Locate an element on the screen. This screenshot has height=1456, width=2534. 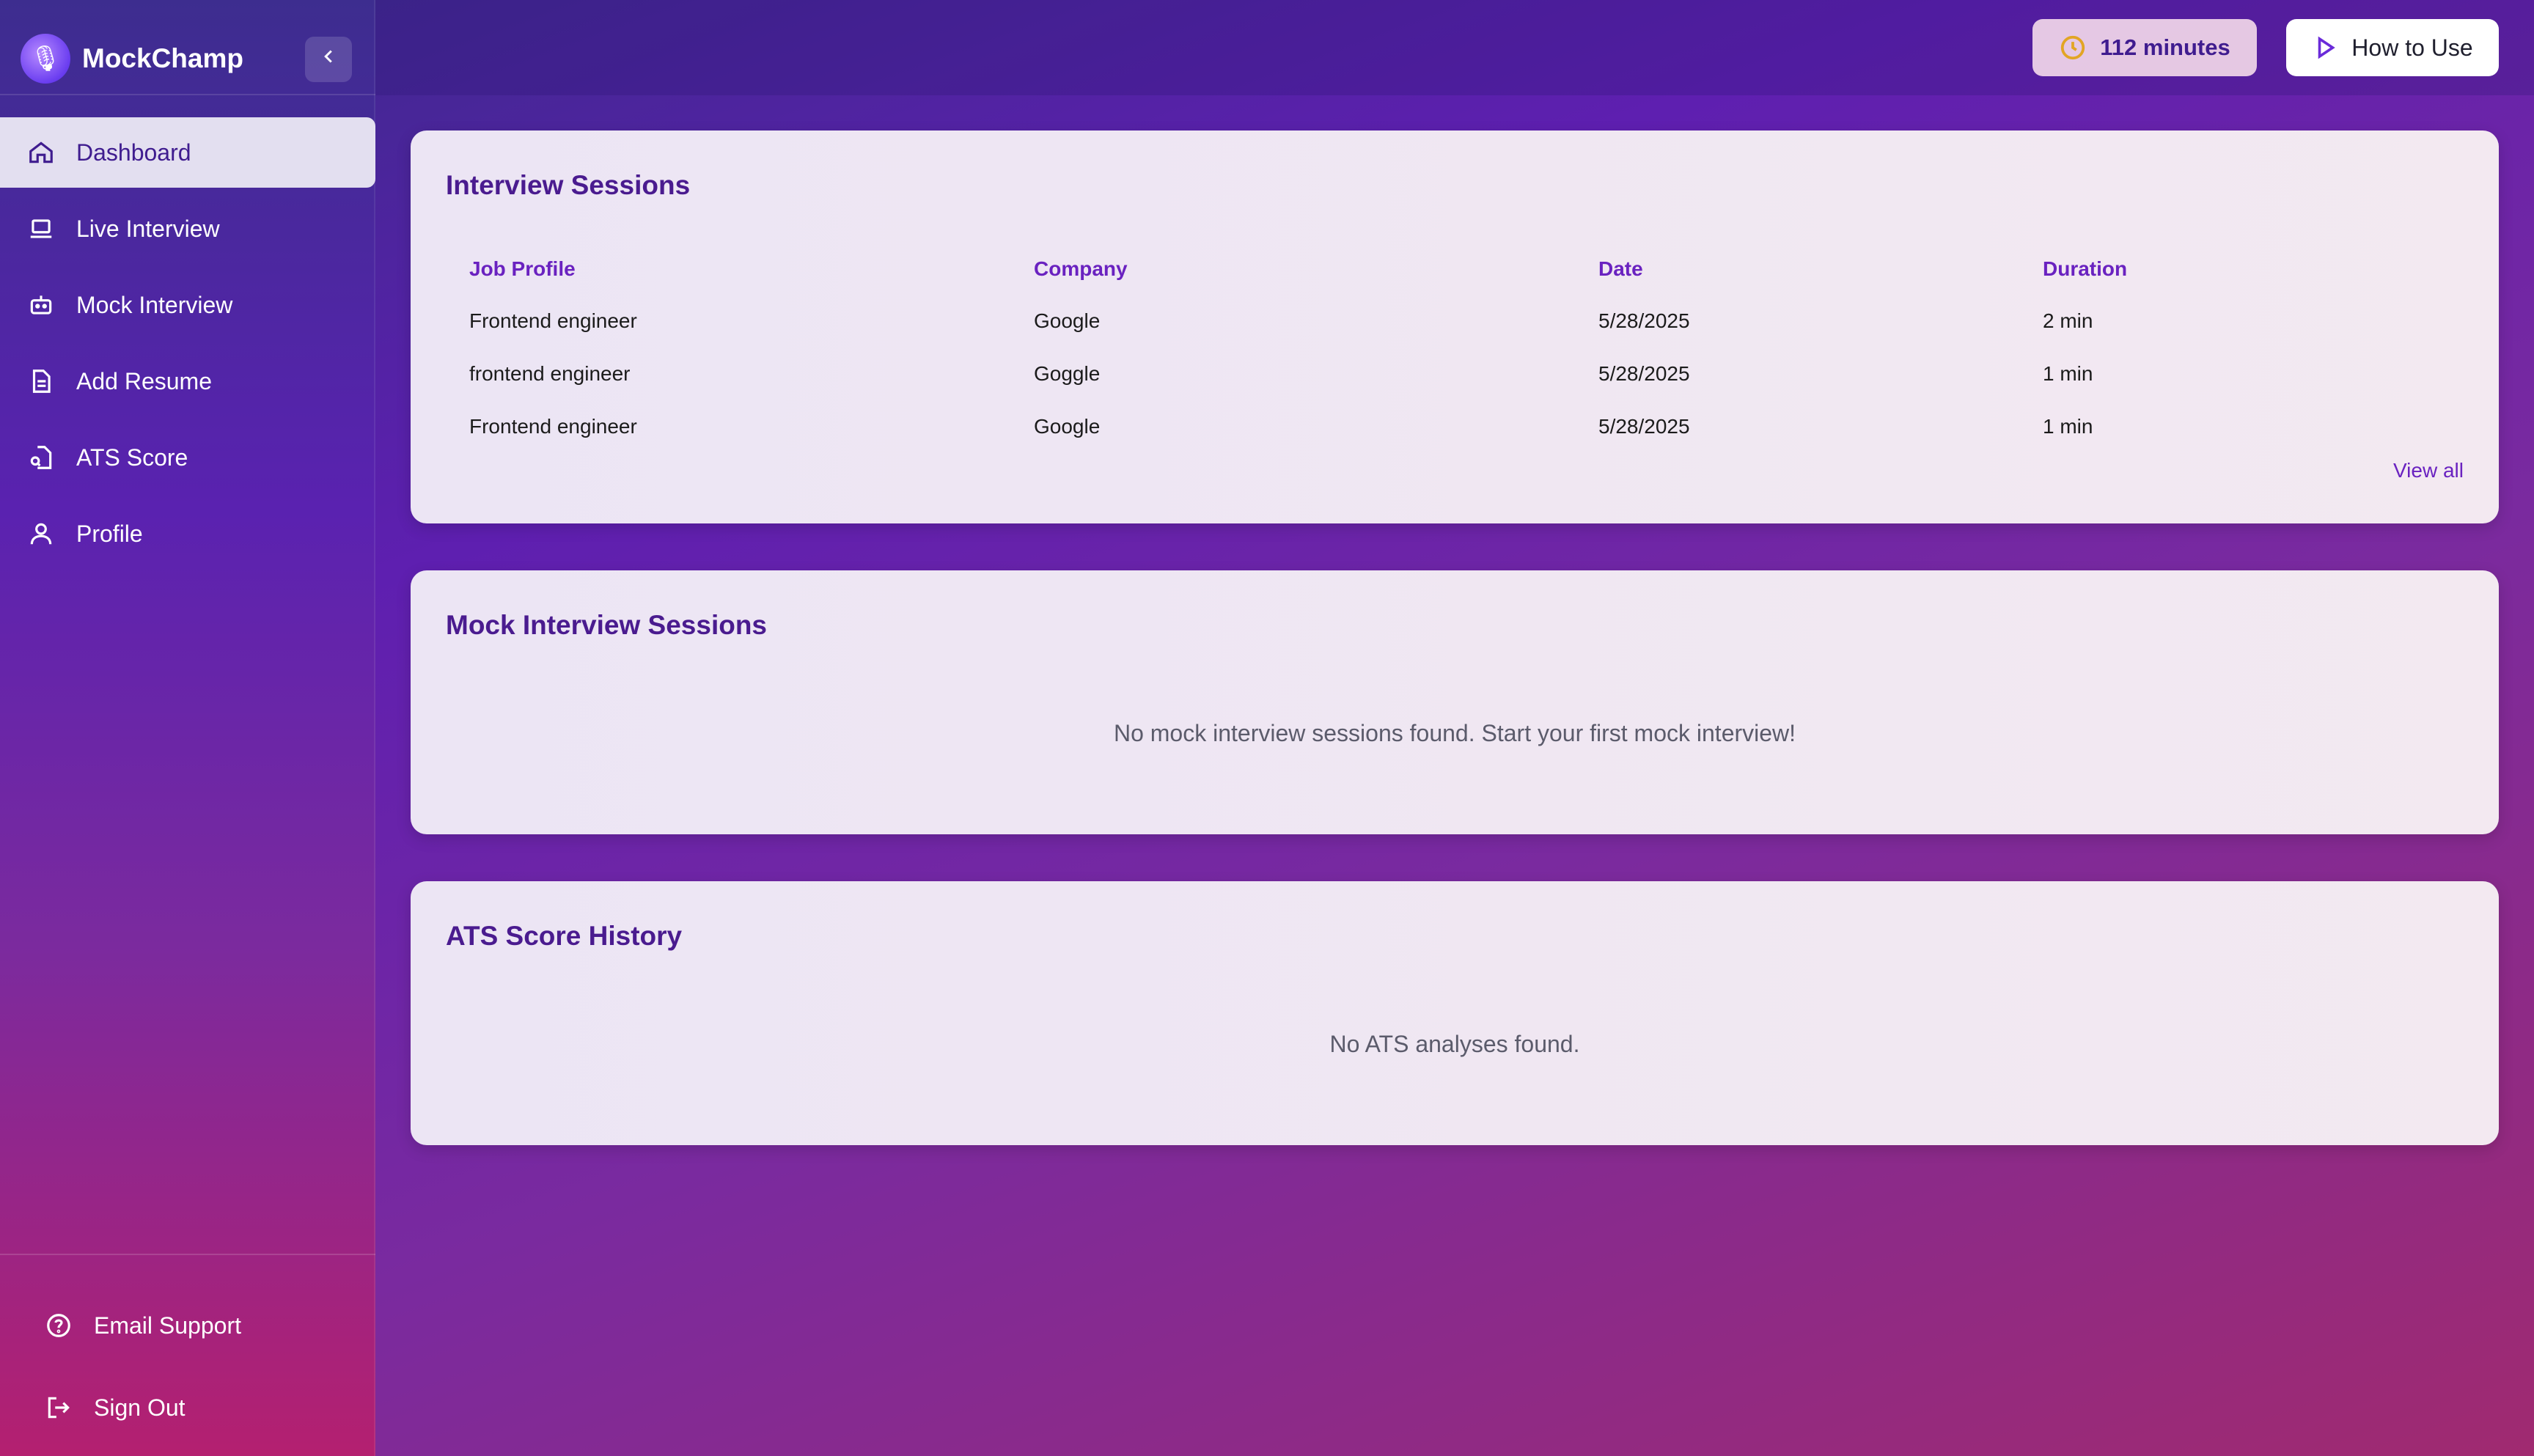
empty-state-message: No ATS analyses found. is located at coordinates (1454, 1044).